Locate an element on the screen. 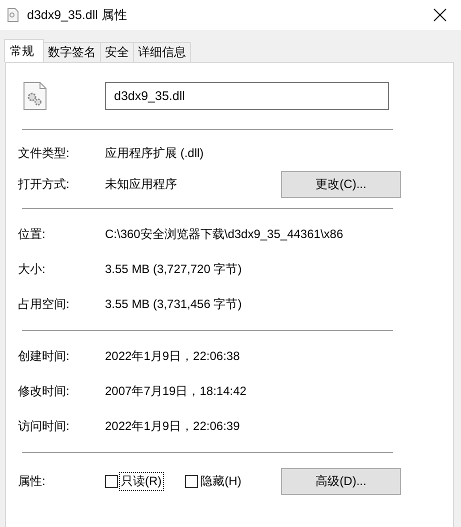 Image resolution: width=461 pixels, height=527 pixels. field-value: 3.55 MB (3,731,456 字节) is located at coordinates (173, 304).